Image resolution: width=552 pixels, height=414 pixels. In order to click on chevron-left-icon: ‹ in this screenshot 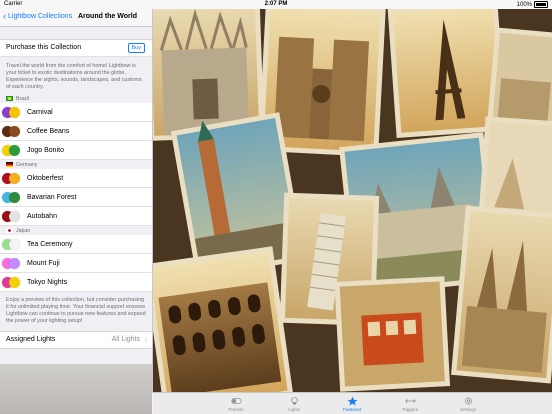, I will do `click(4, 16)`.